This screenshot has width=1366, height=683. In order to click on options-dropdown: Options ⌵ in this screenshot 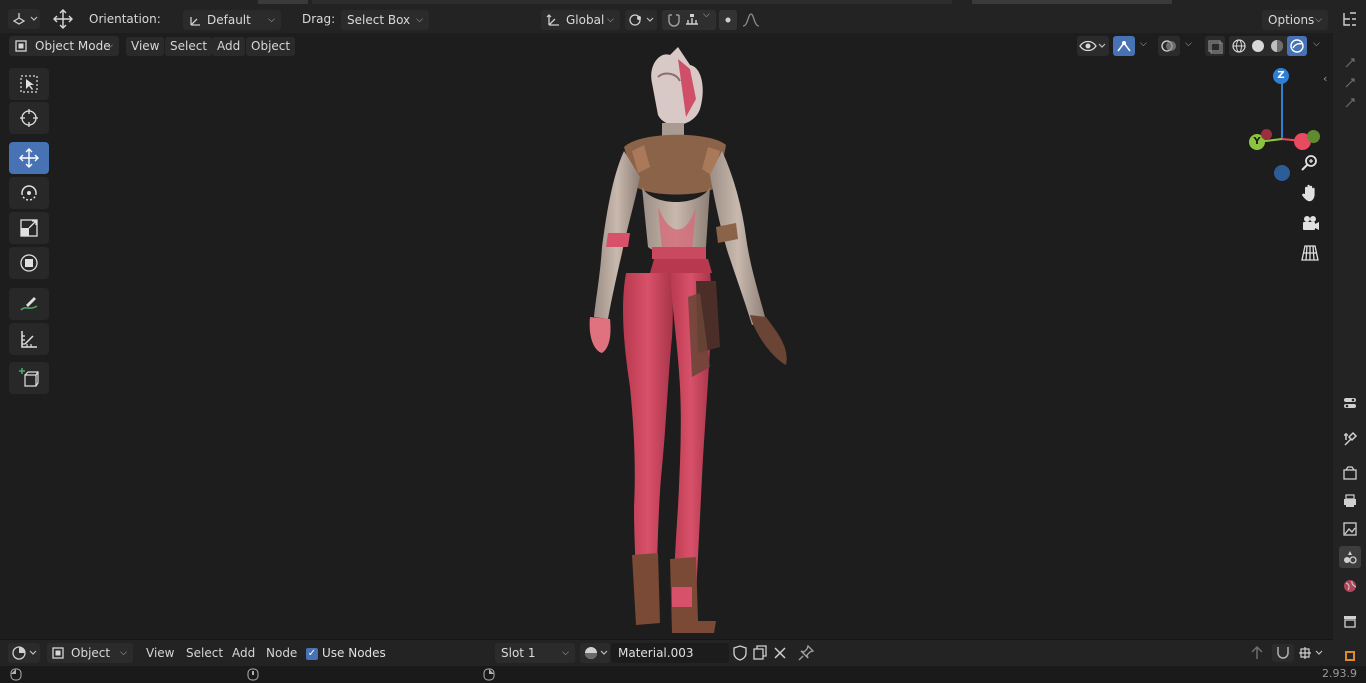, I will do `click(1295, 20)`.